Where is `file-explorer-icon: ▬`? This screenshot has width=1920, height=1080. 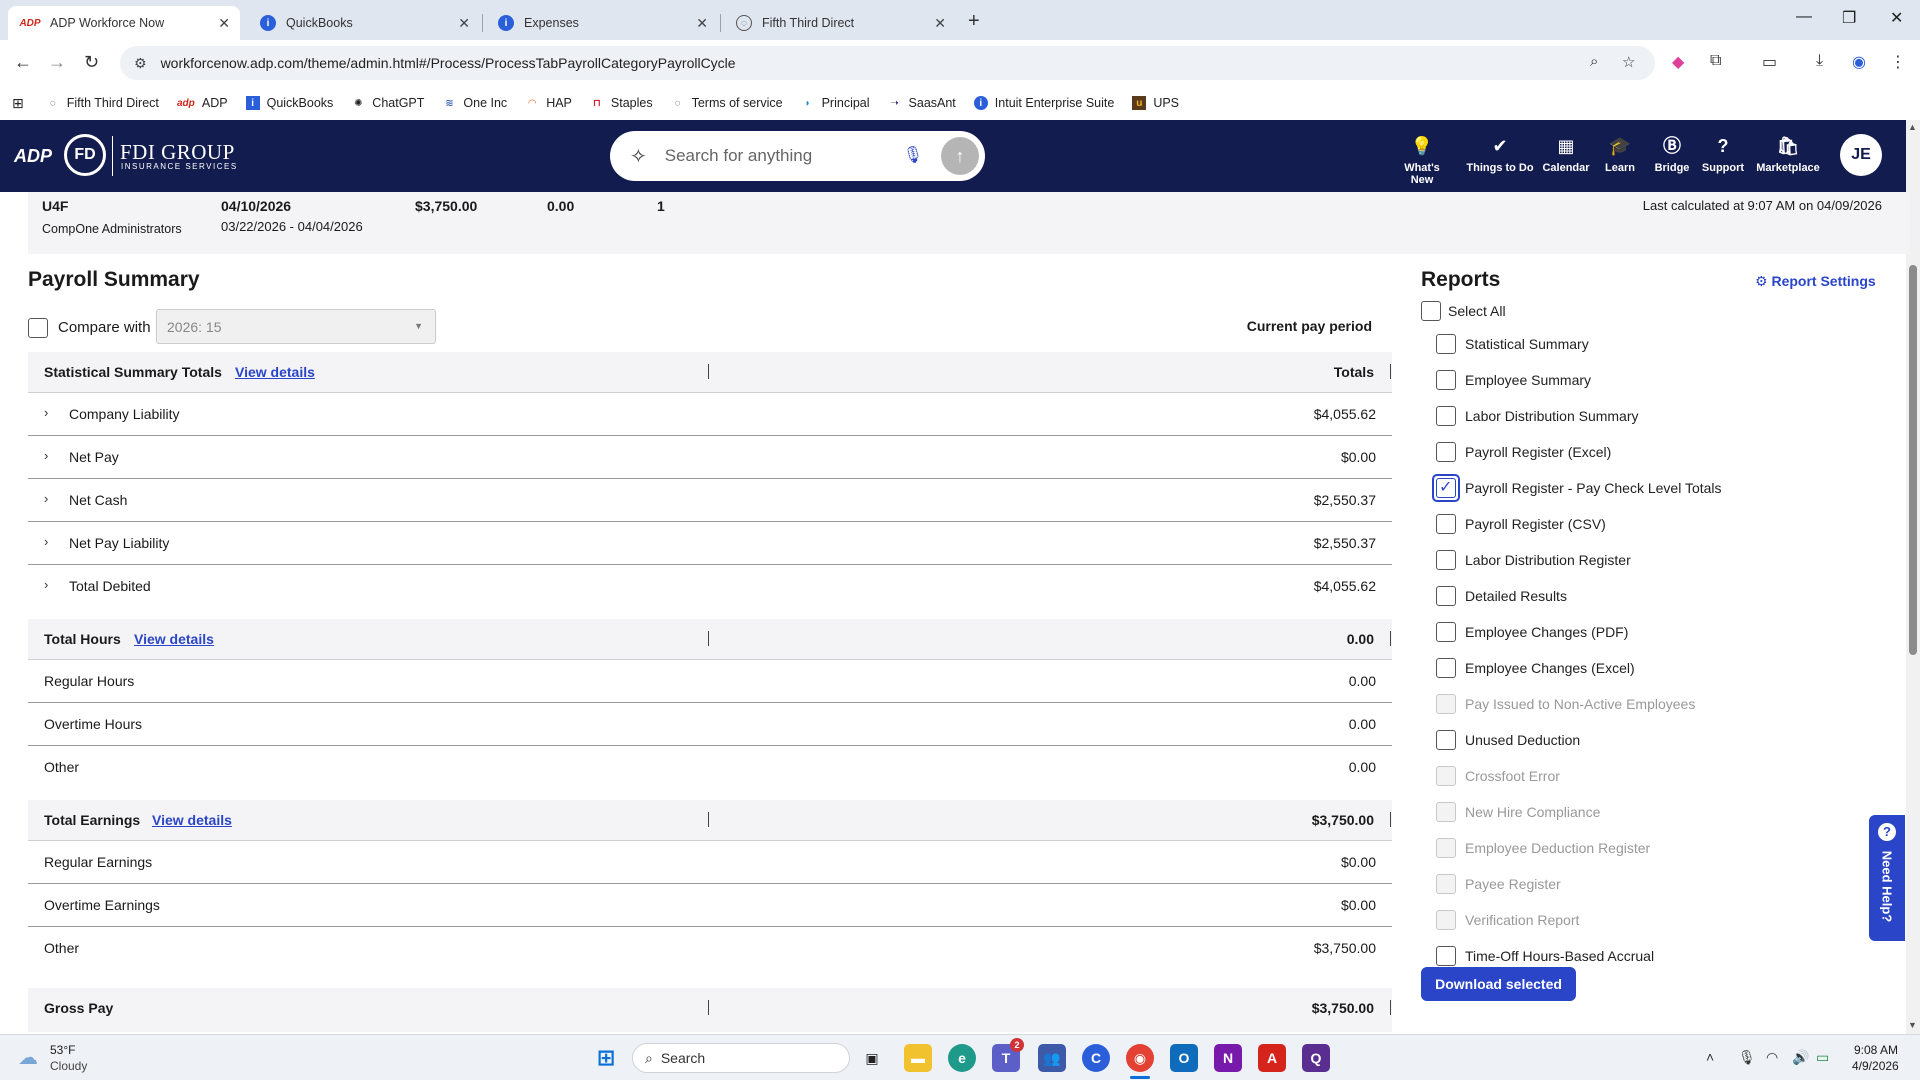
file-explorer-icon: ▬ is located at coordinates (918, 1058).